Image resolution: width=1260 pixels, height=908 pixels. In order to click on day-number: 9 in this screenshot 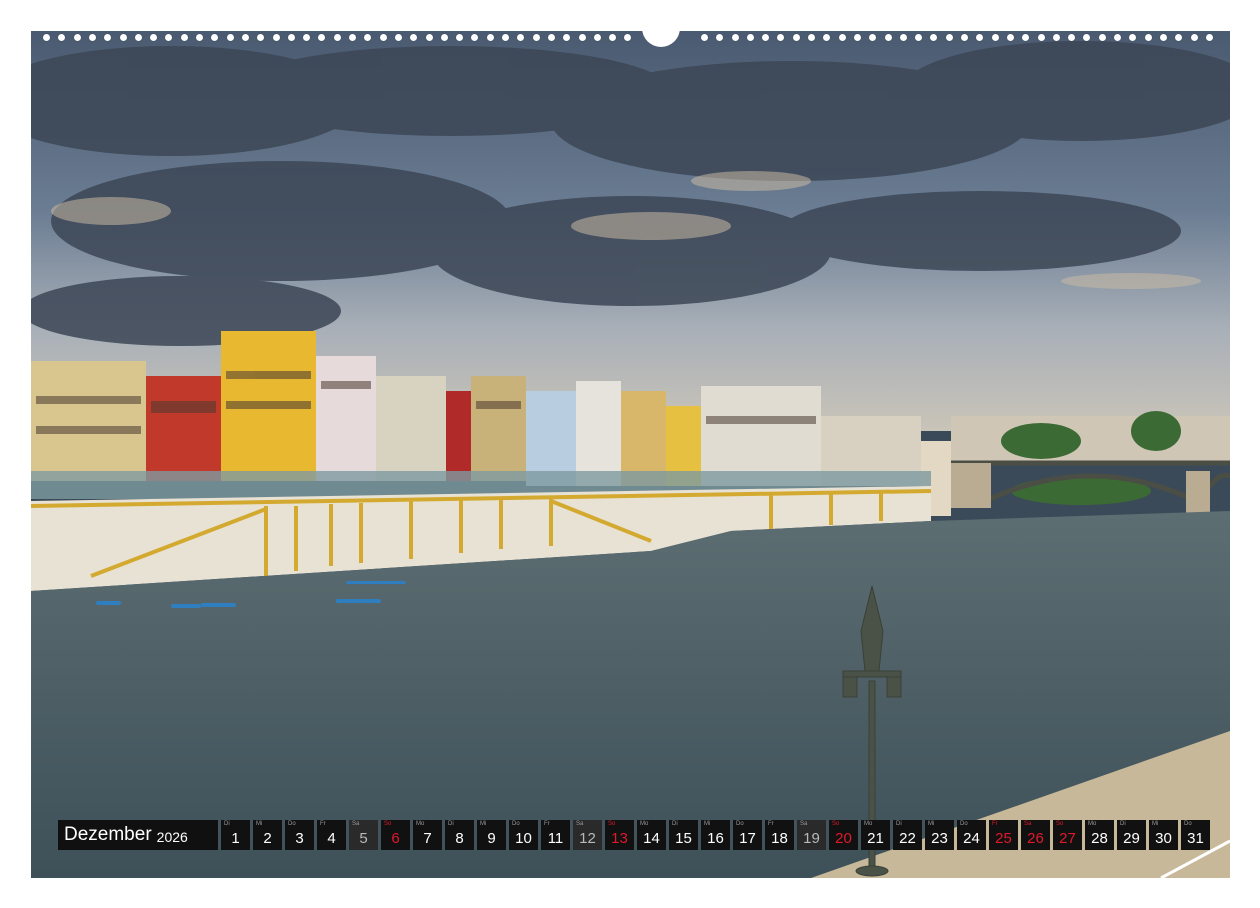, I will do `click(491, 838)`.